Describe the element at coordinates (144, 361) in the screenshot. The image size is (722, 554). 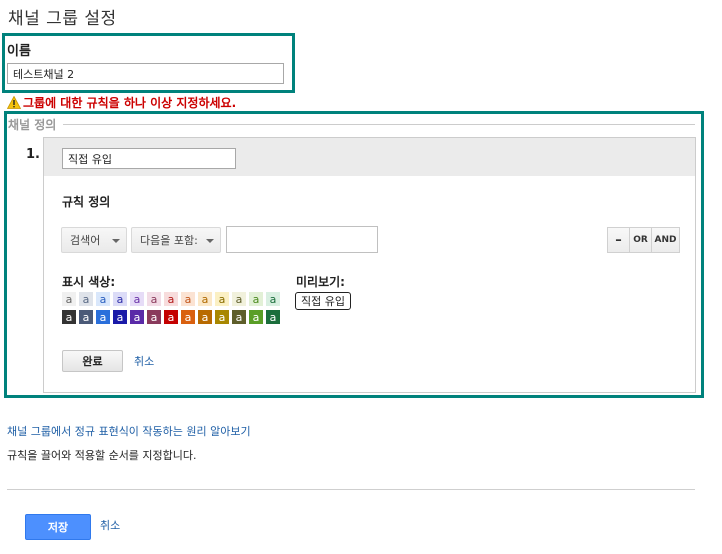
I see `rule-cancel-link: 취소` at that location.